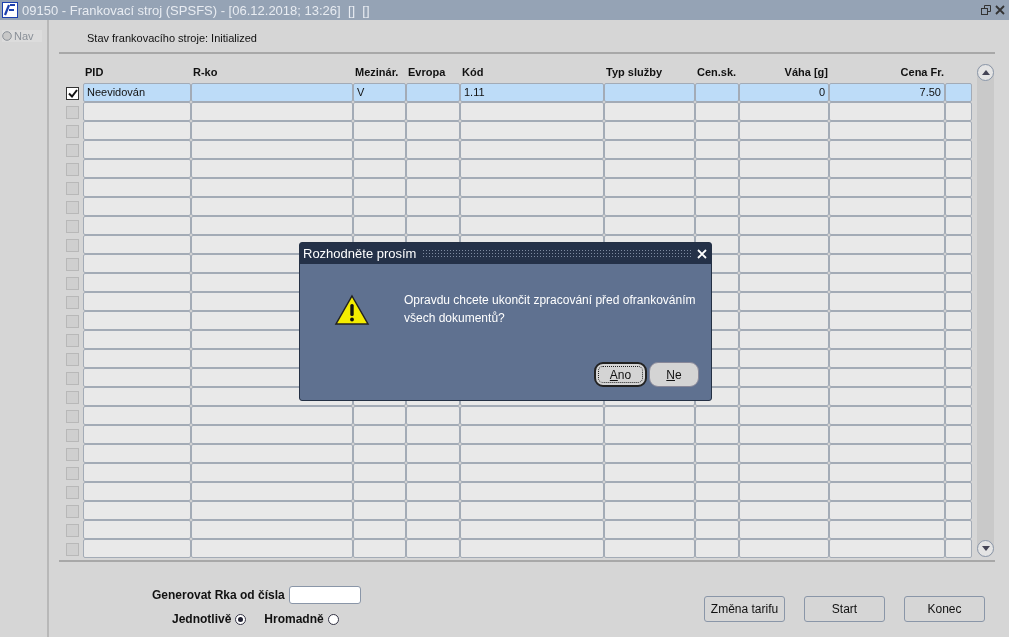  Describe the element at coordinates (634, 72) in the screenshot. I see `column-header: Typ služby` at that location.